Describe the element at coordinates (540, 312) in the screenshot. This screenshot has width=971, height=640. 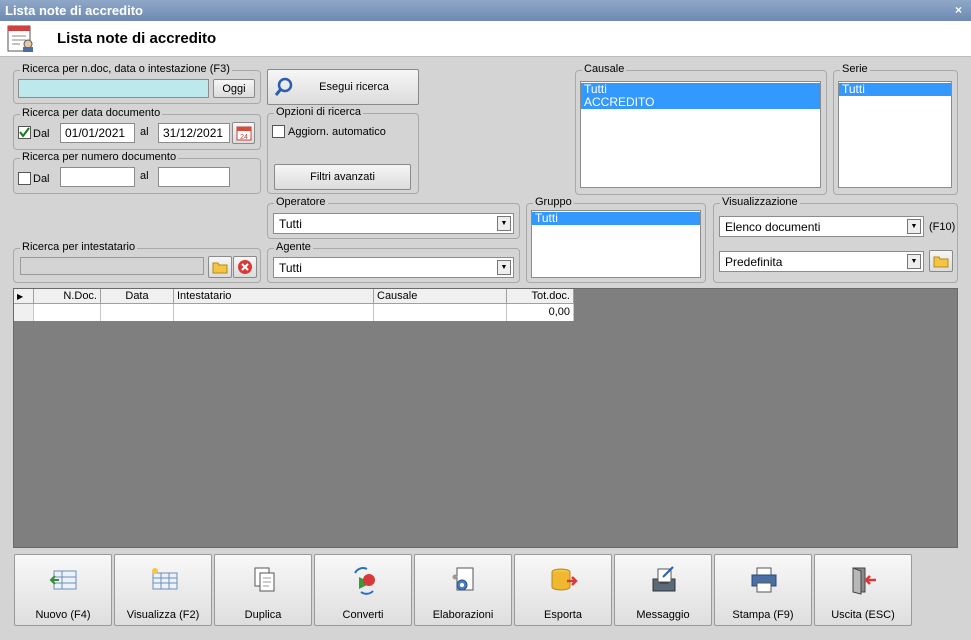
I see `table-cell: 0,00` at that location.